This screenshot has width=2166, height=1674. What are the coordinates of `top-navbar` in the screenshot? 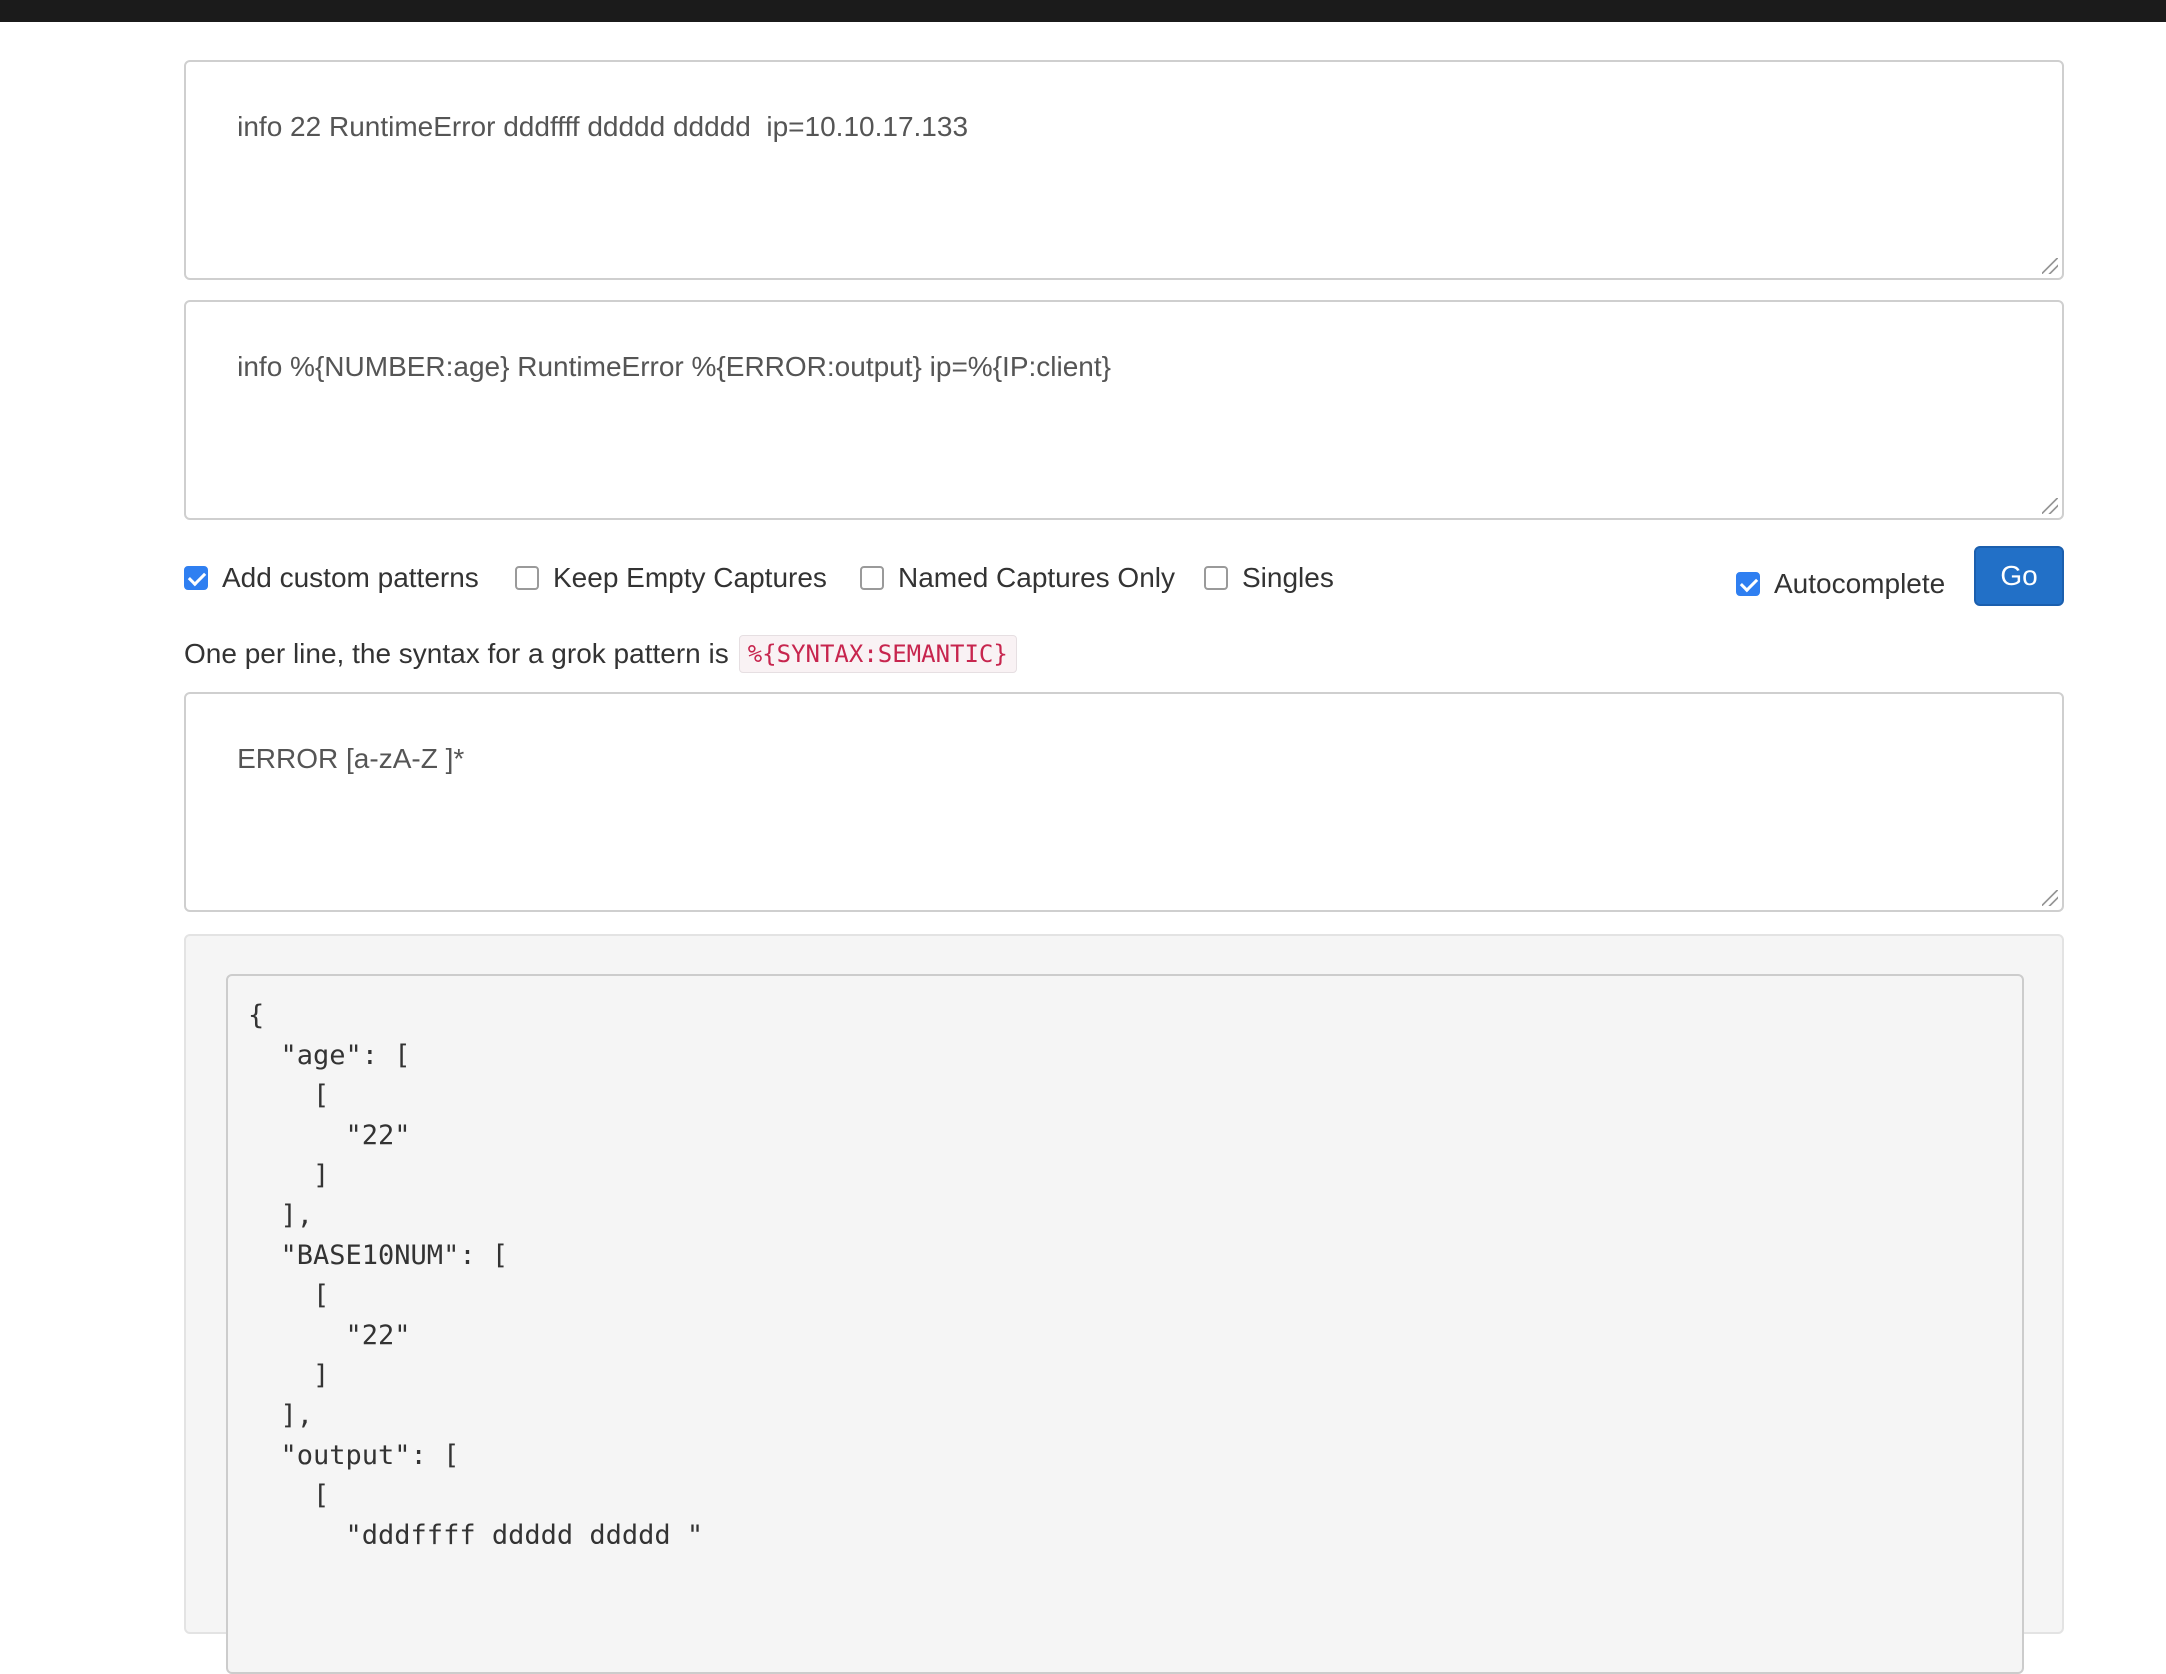 It's located at (1083, 11).